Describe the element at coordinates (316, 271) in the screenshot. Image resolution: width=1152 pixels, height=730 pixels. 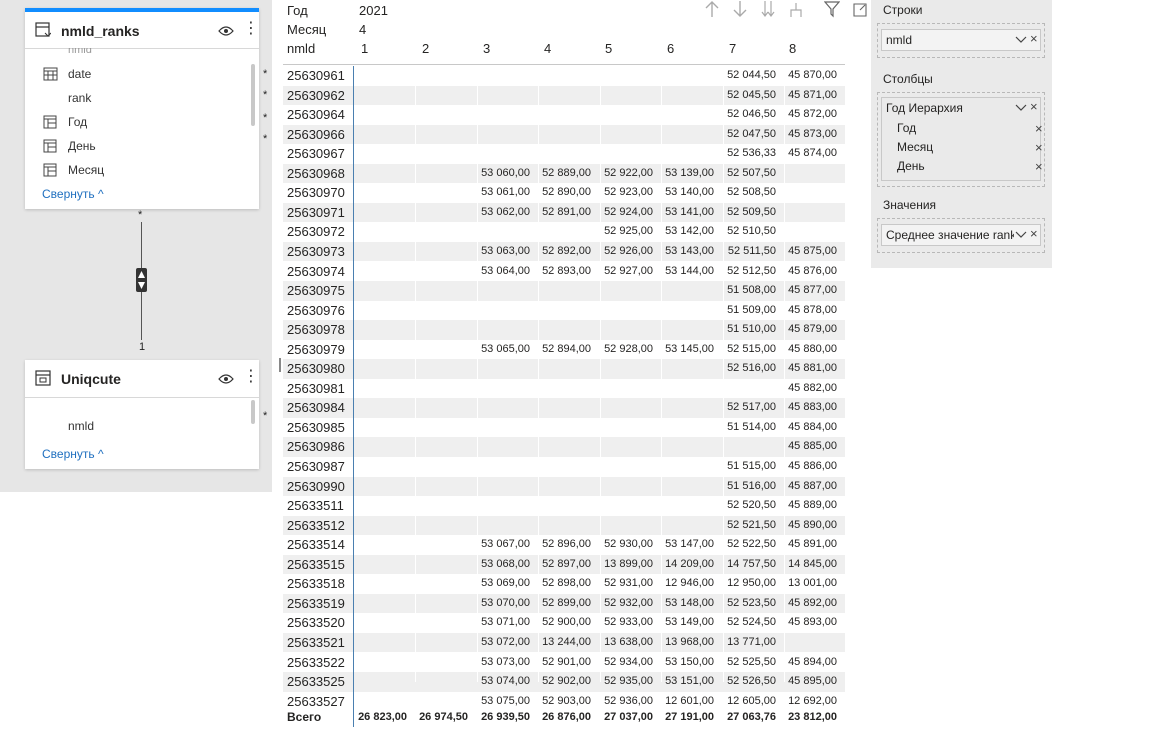
I see `row-id: 25630974` at that location.